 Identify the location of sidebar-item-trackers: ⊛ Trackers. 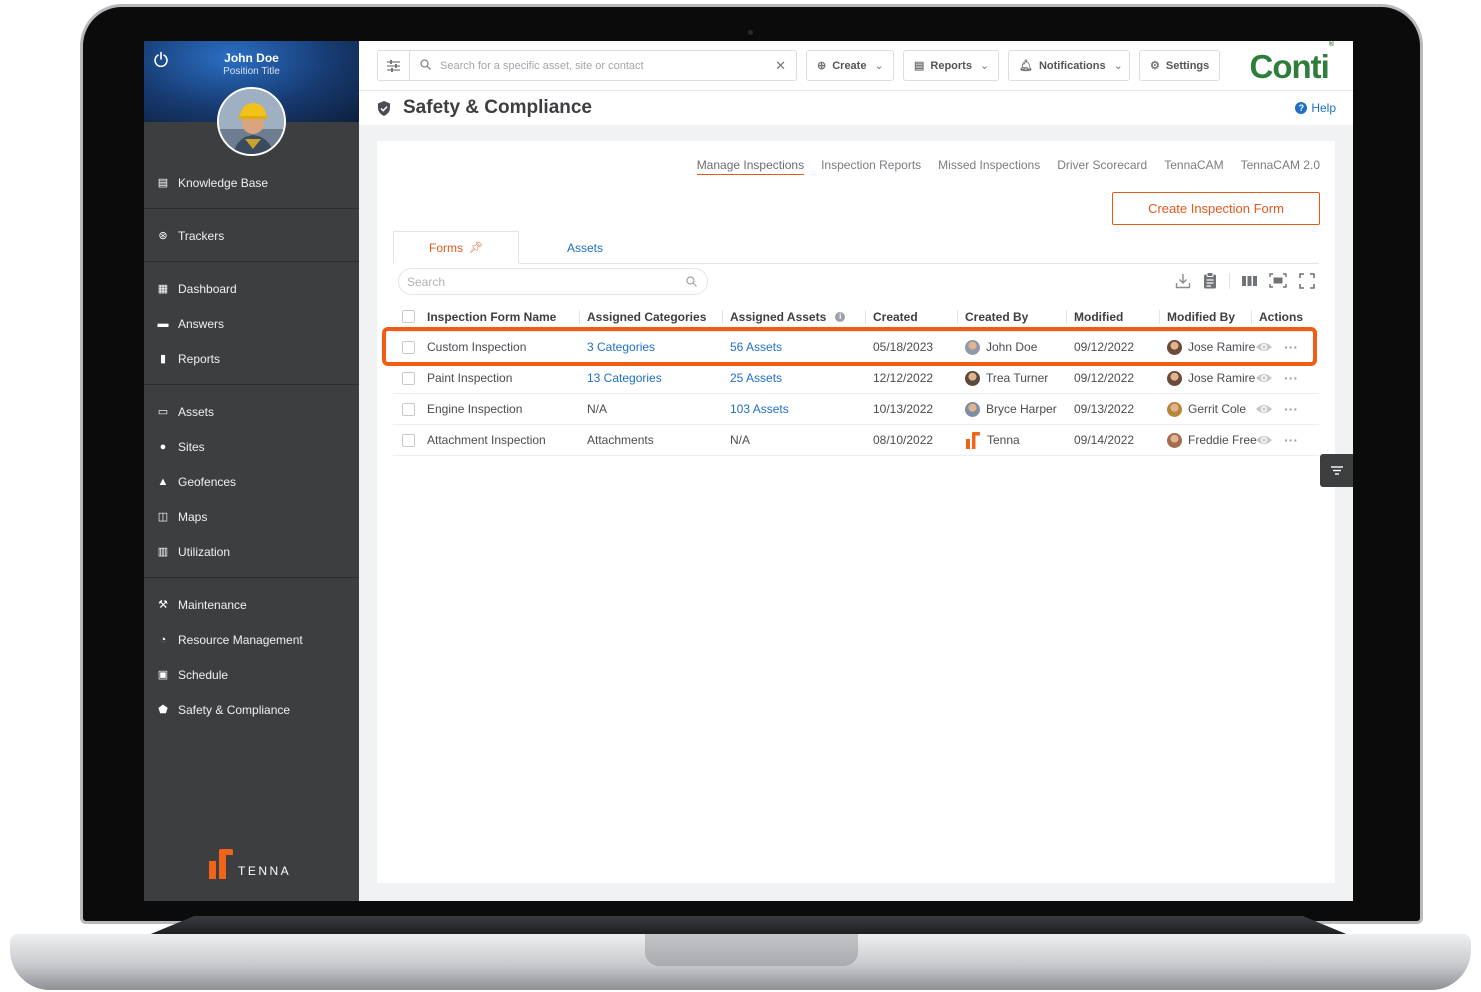
(251, 235).